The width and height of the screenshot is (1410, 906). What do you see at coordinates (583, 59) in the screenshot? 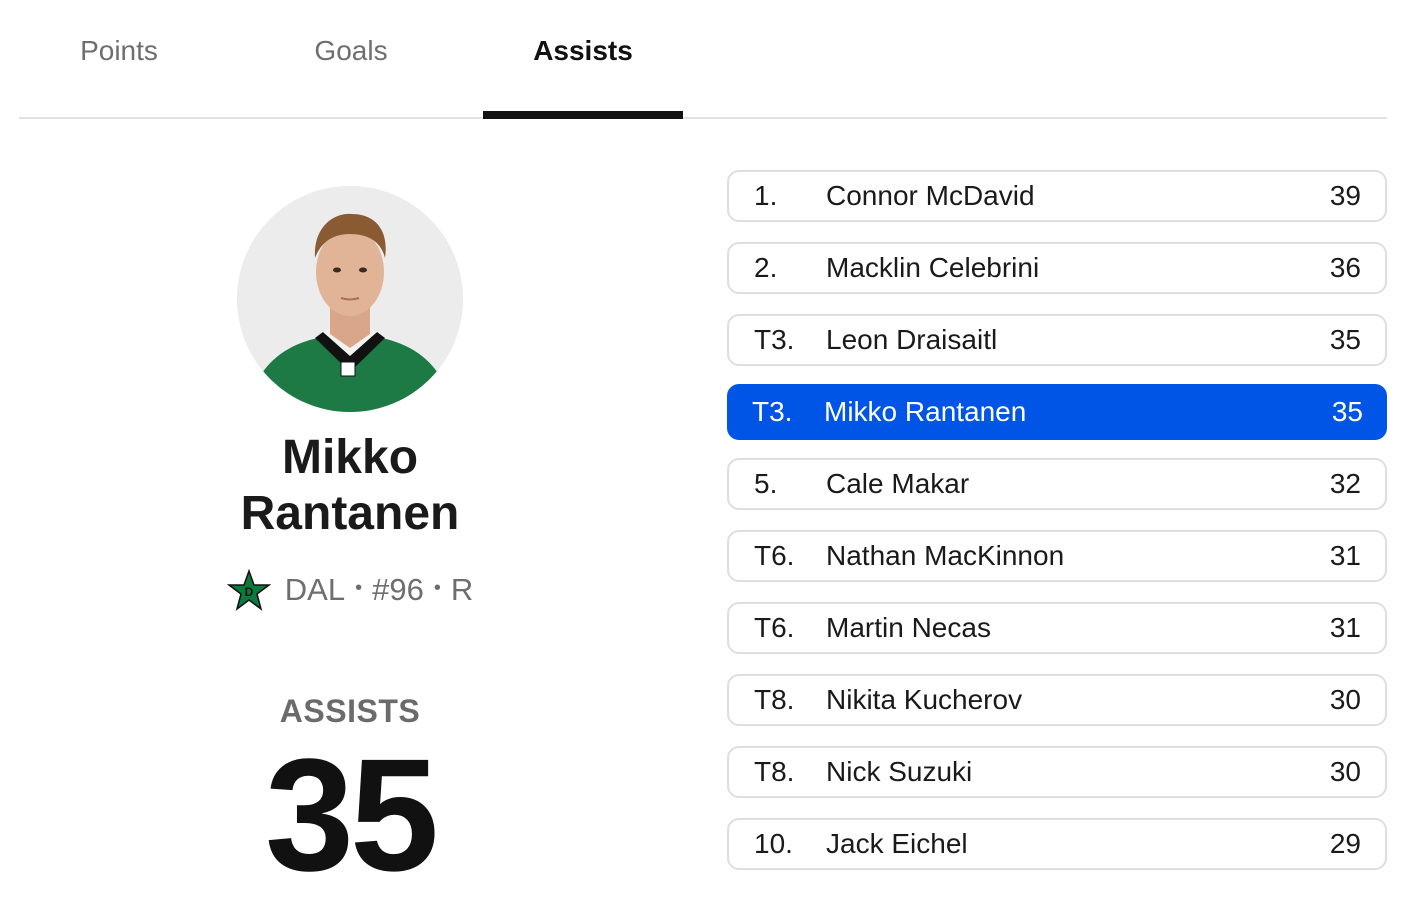
I see `tab-assists: Assists` at bounding box center [583, 59].